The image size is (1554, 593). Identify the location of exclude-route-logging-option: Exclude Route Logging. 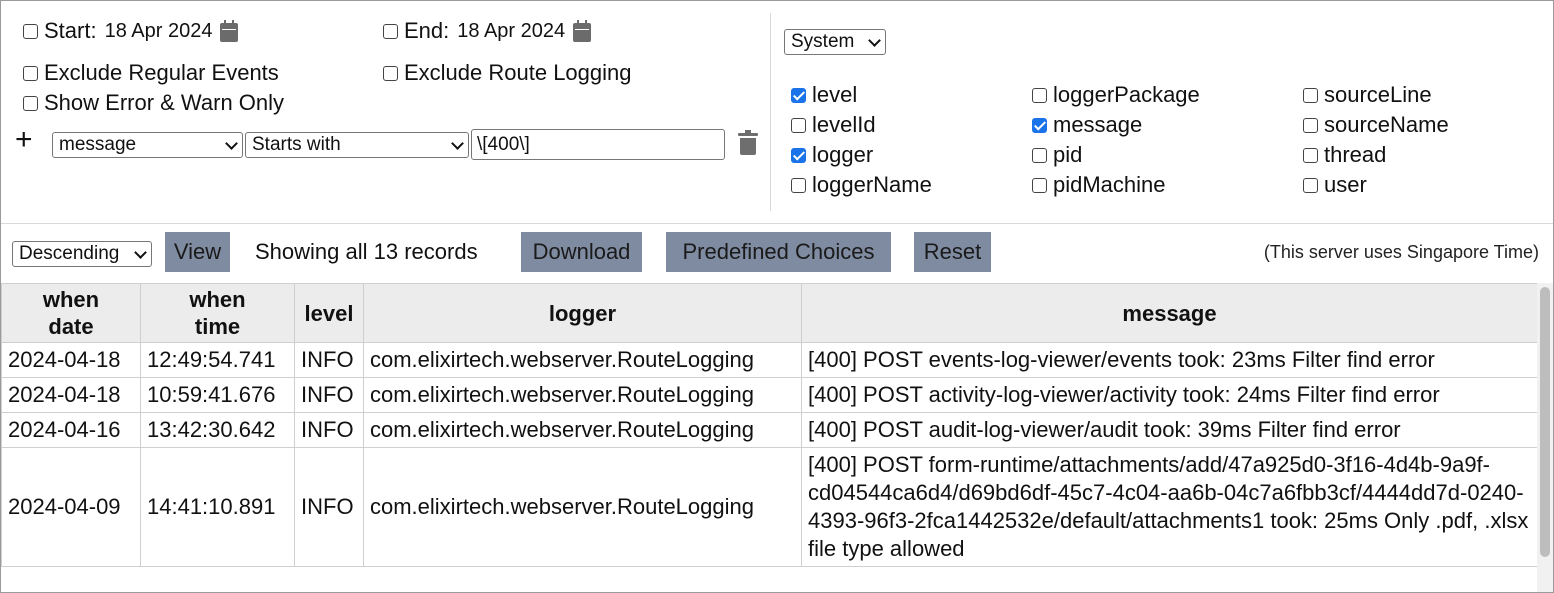
(507, 73).